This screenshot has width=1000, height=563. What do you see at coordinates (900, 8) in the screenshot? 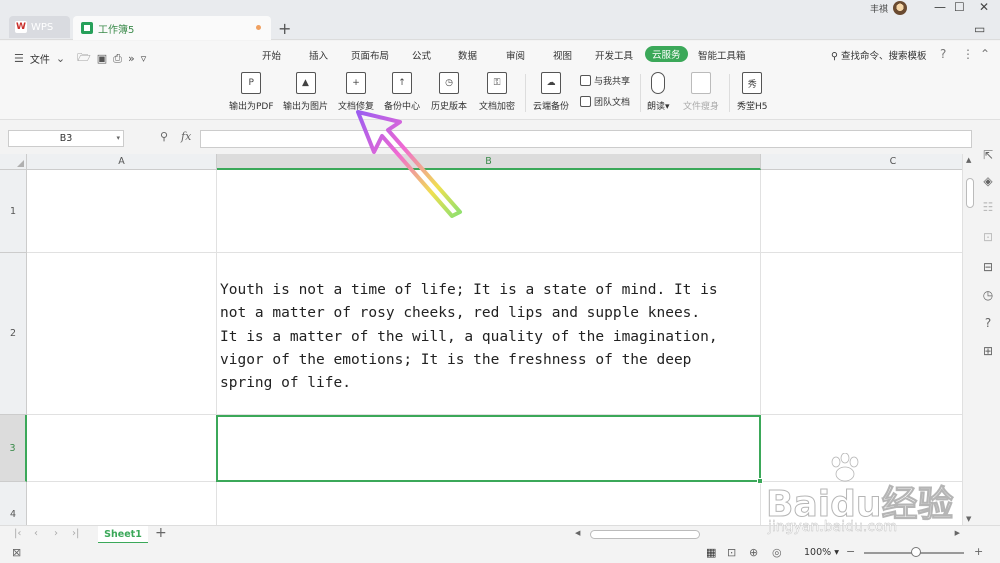
I see `avatar` at bounding box center [900, 8].